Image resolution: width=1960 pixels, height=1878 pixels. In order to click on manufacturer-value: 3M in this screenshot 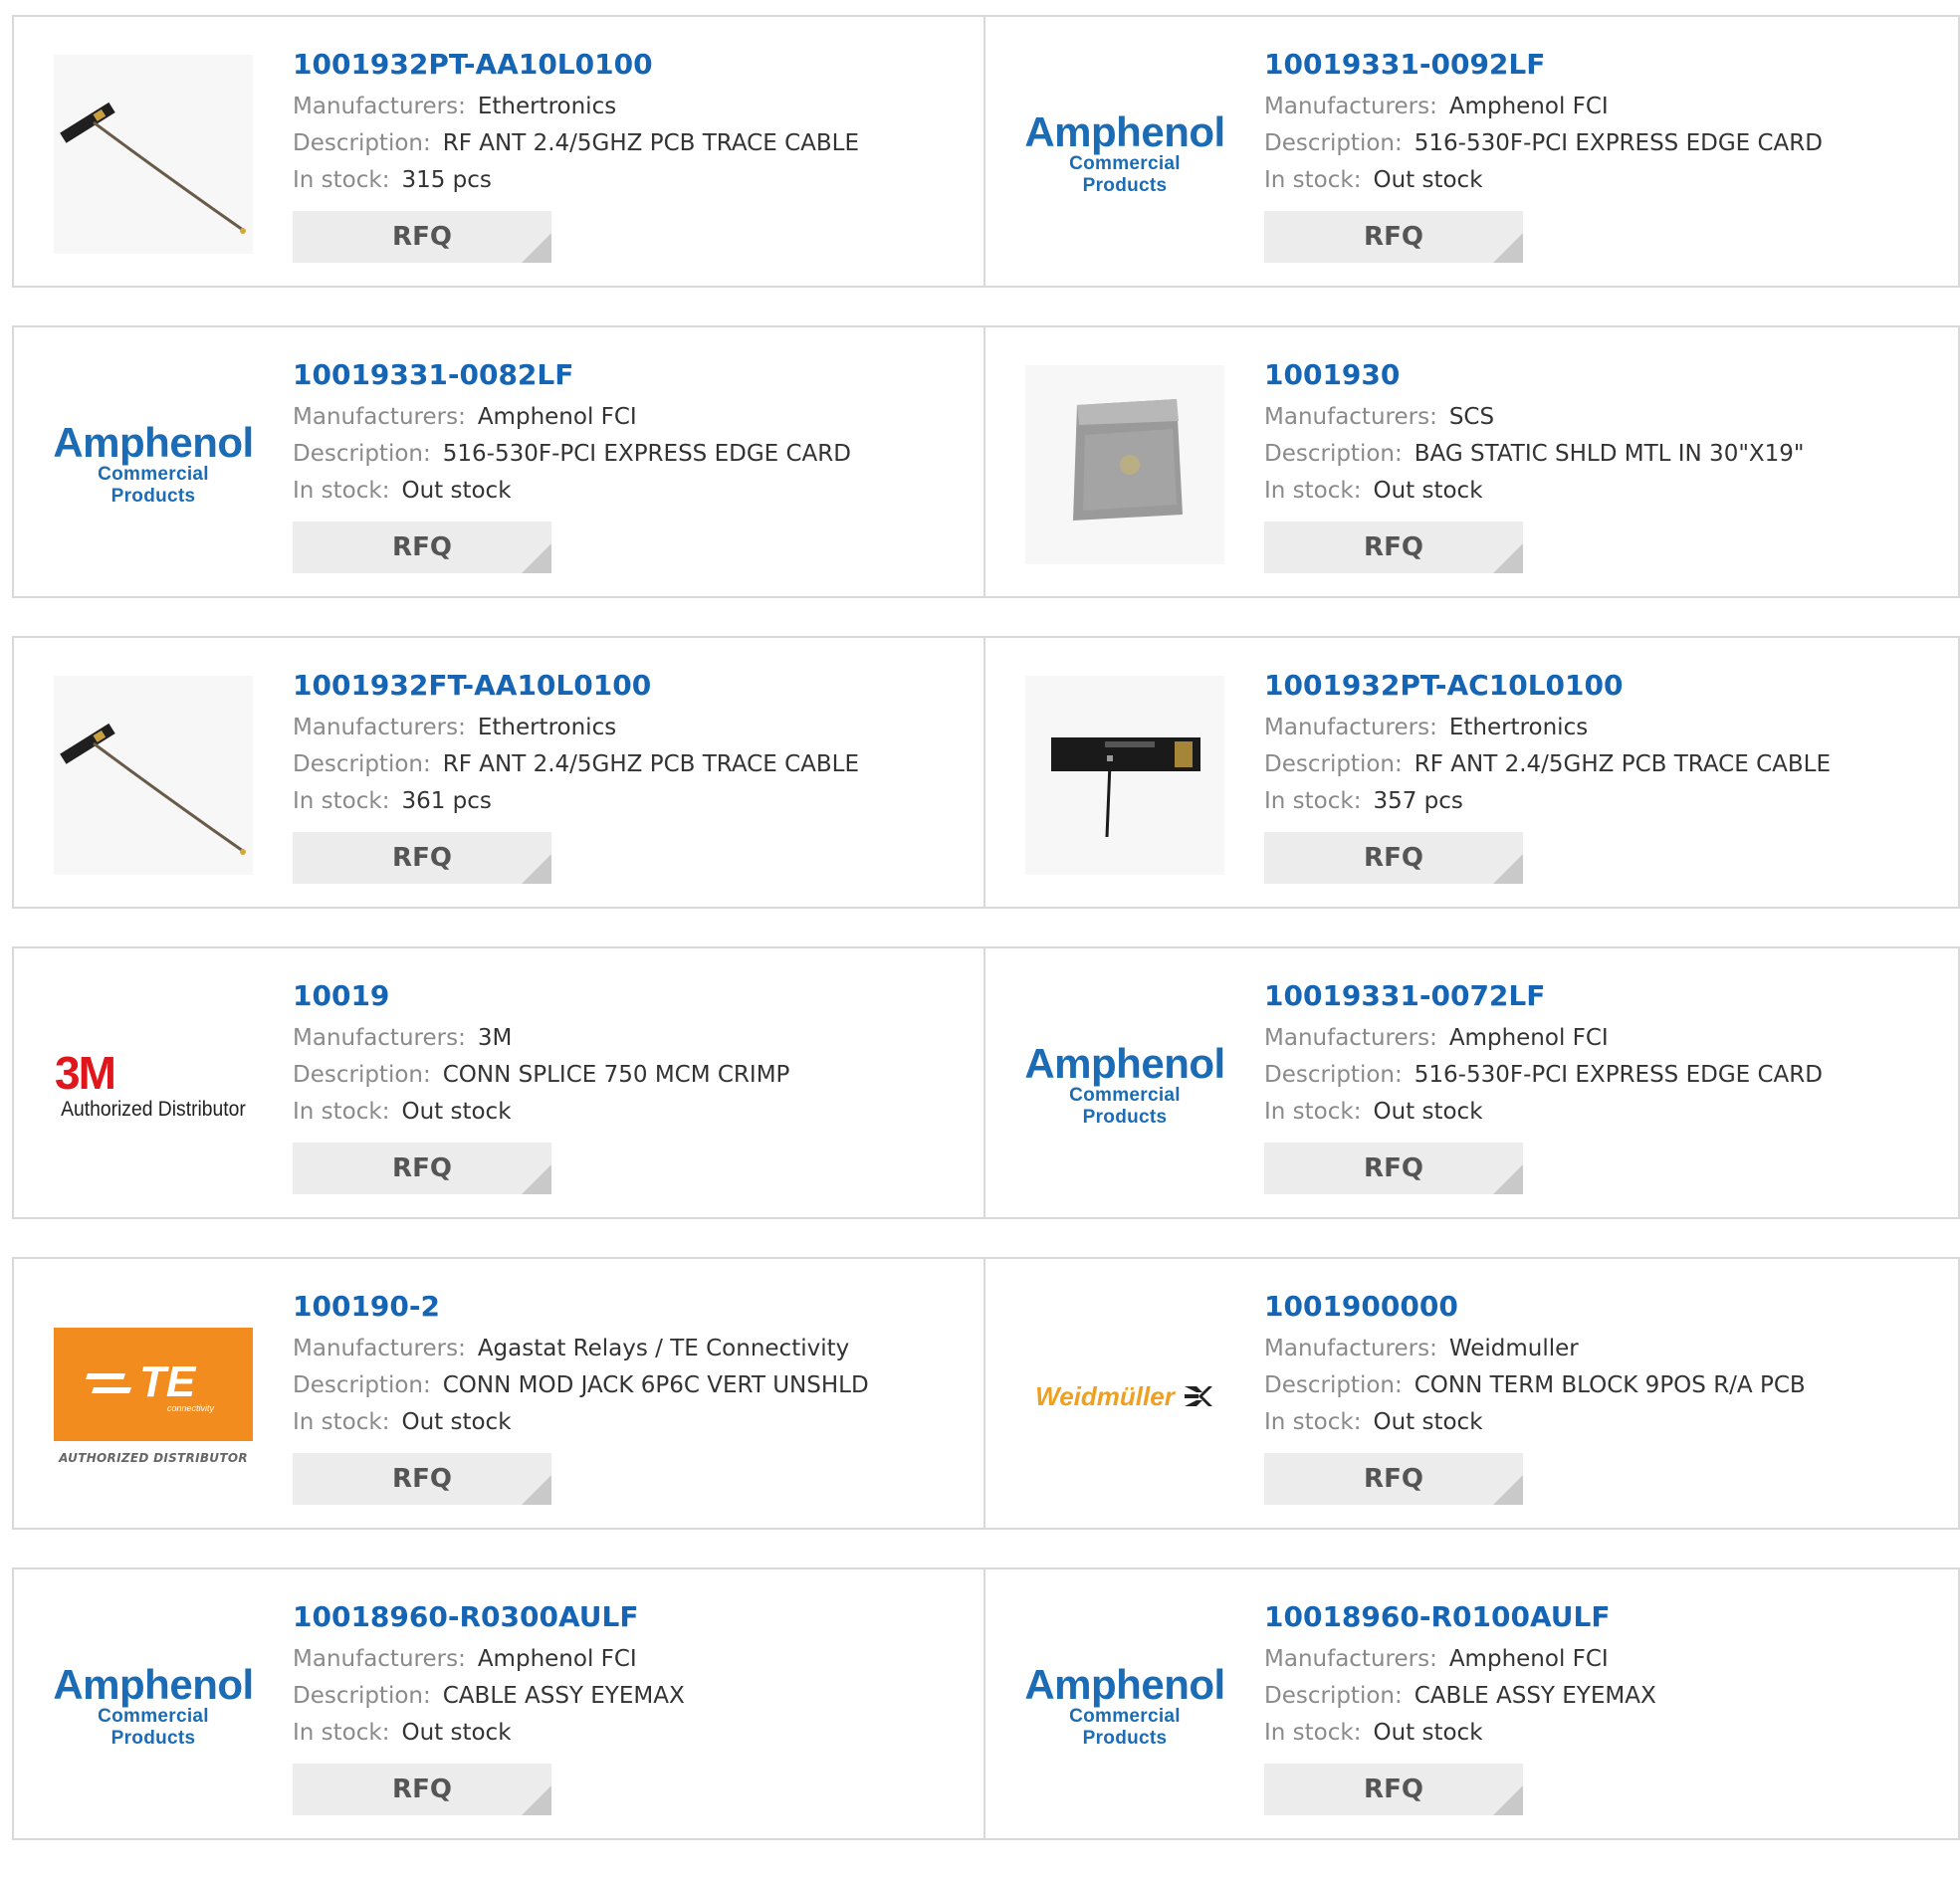, I will do `click(495, 1038)`.